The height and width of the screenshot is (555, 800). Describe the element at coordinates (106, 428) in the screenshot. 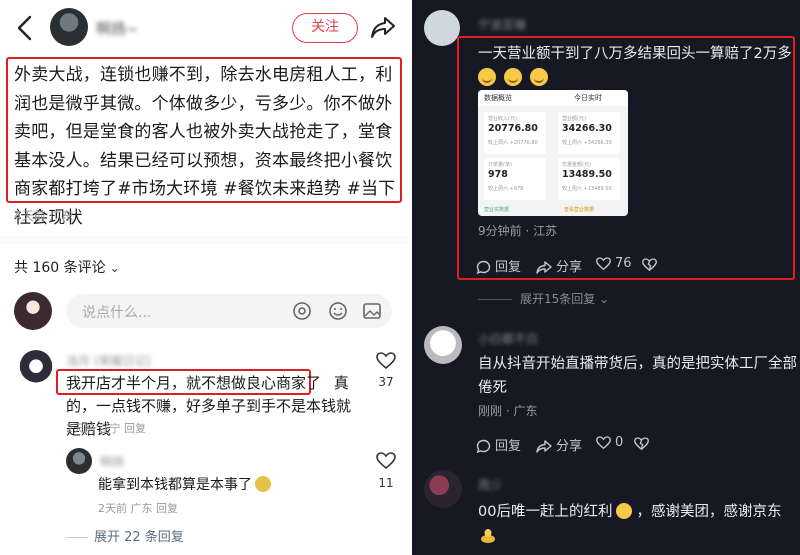

I see `comment-meta: 2天前 辽宁 回复` at that location.